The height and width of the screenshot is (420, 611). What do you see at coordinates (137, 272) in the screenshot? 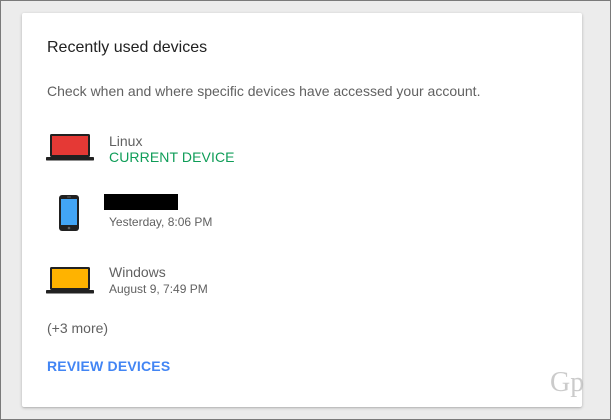
I see `device-name: Windows` at bounding box center [137, 272].